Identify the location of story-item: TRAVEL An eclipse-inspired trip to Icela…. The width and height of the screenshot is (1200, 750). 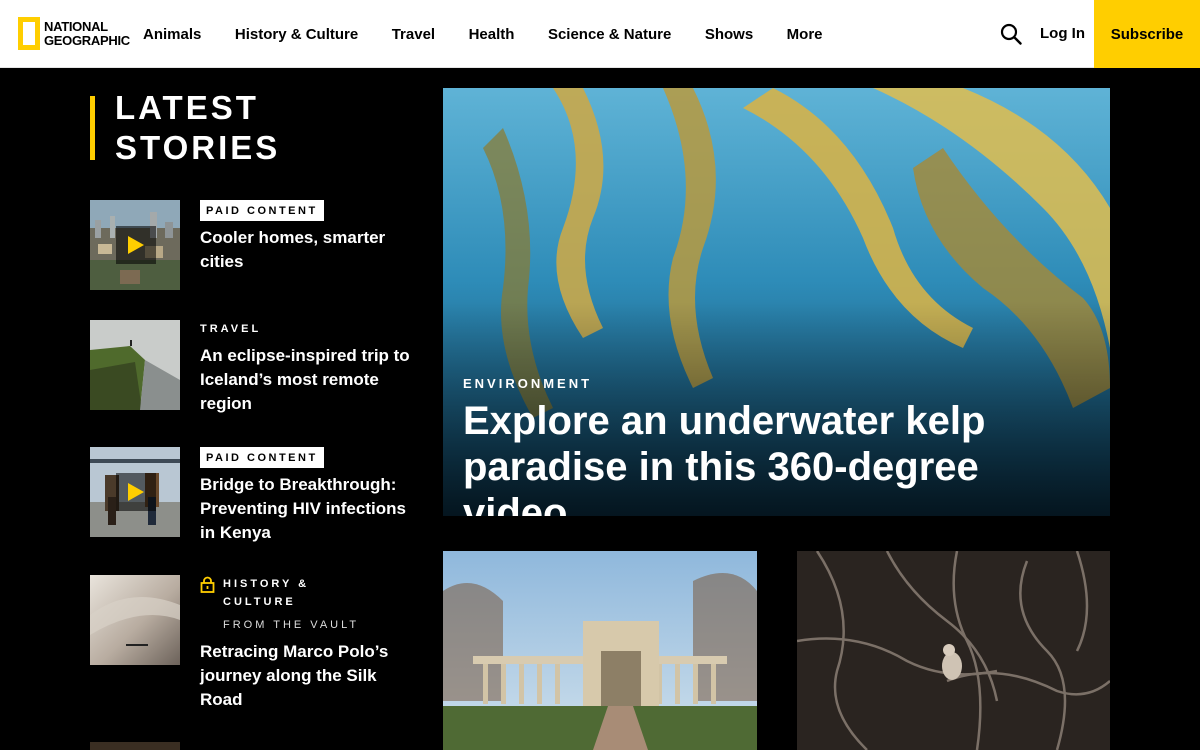
(250, 370).